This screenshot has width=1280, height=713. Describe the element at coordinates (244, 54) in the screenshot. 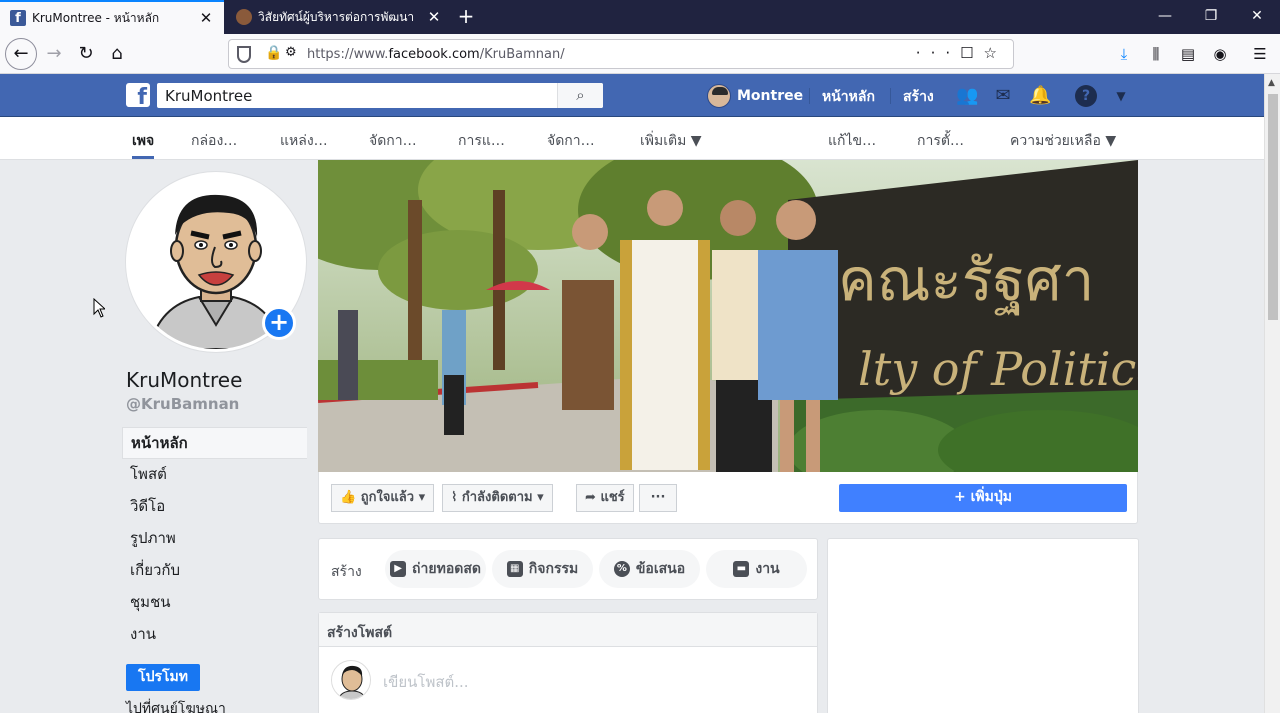

I see `tracking-shield-icon` at that location.